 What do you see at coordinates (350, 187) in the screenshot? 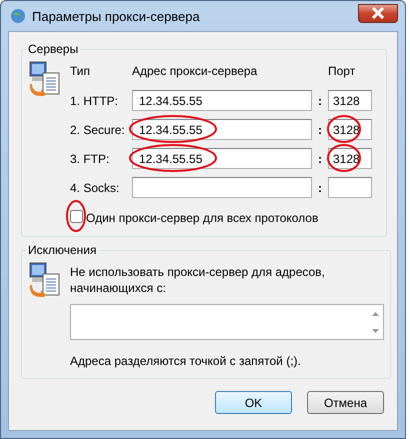
I see `port-field` at bounding box center [350, 187].